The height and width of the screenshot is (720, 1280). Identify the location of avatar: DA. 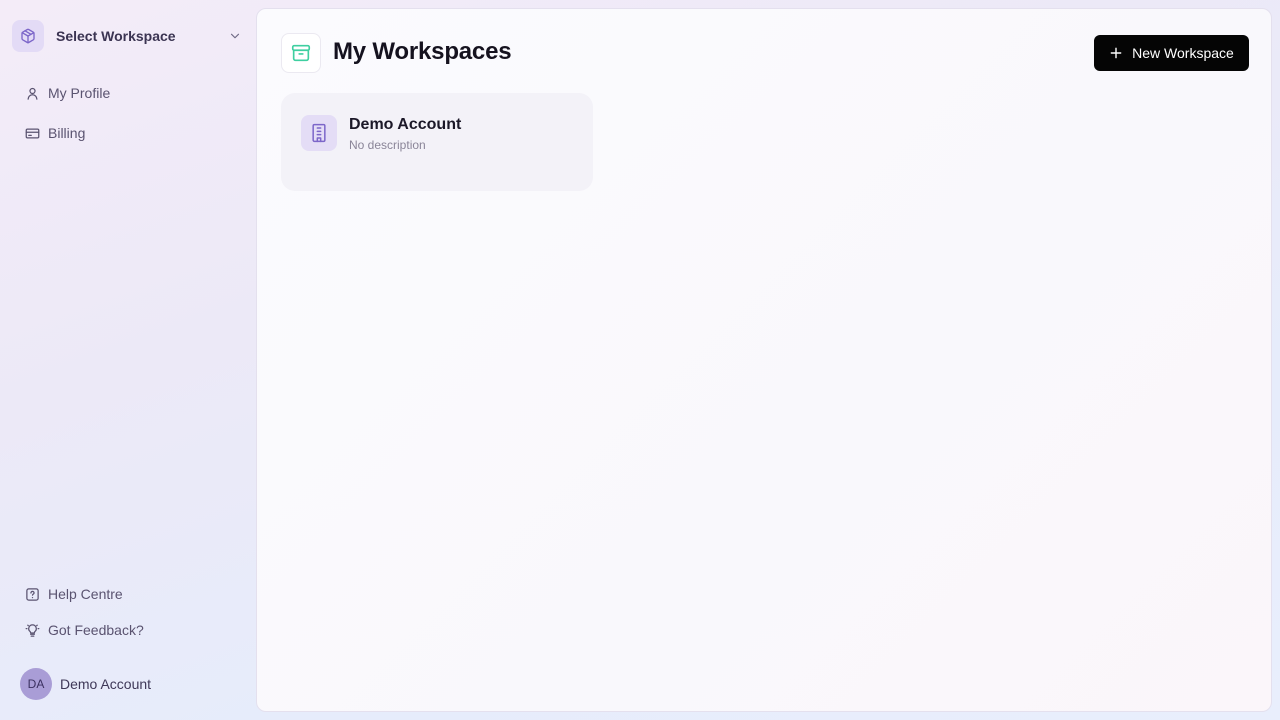
(36, 684).